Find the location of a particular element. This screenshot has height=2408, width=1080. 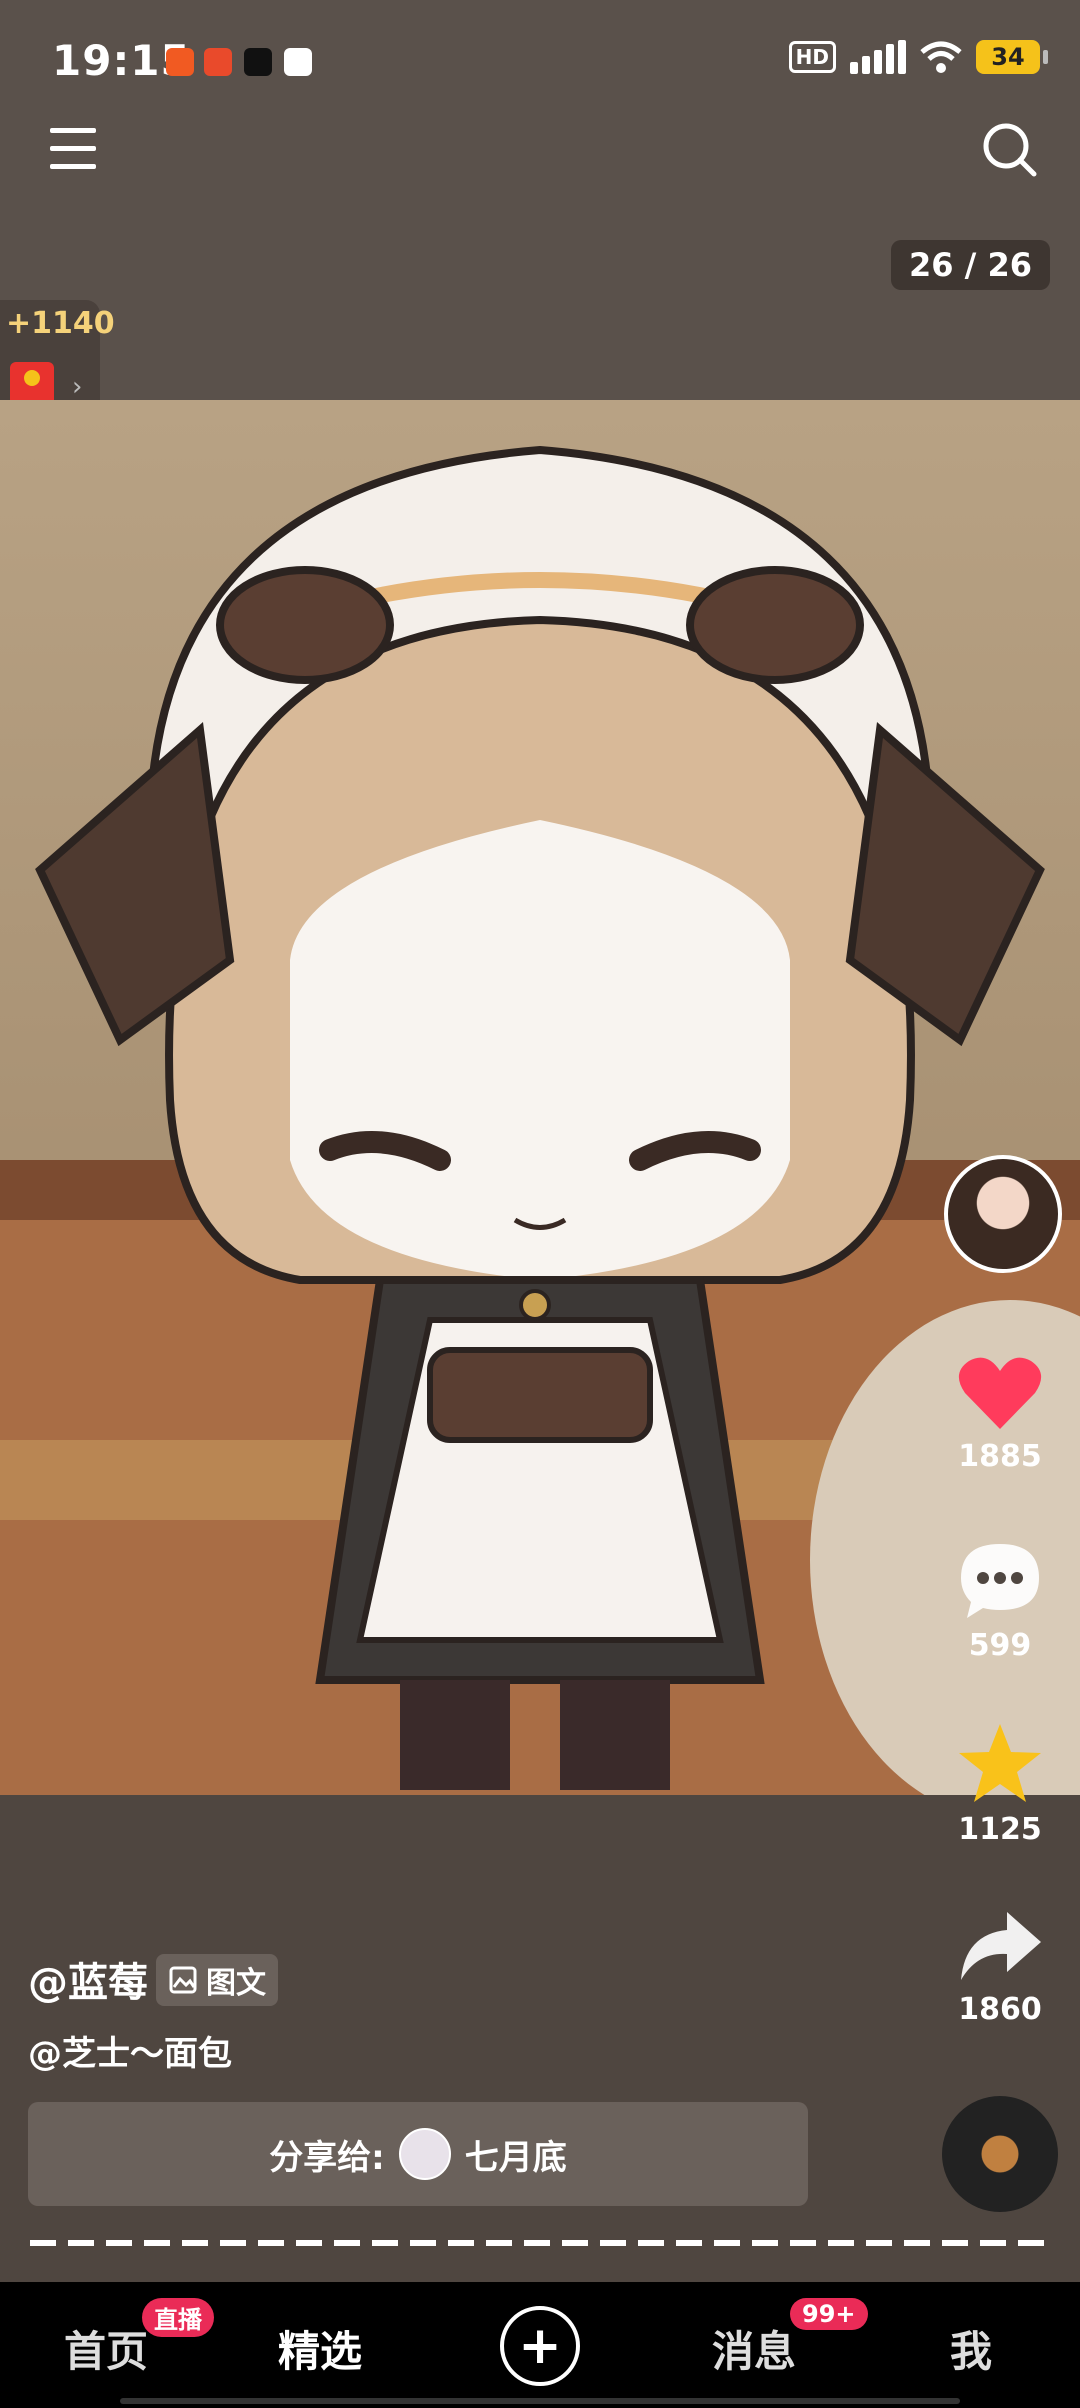

author-name: @蓝莓 is located at coordinates (88, 1979).